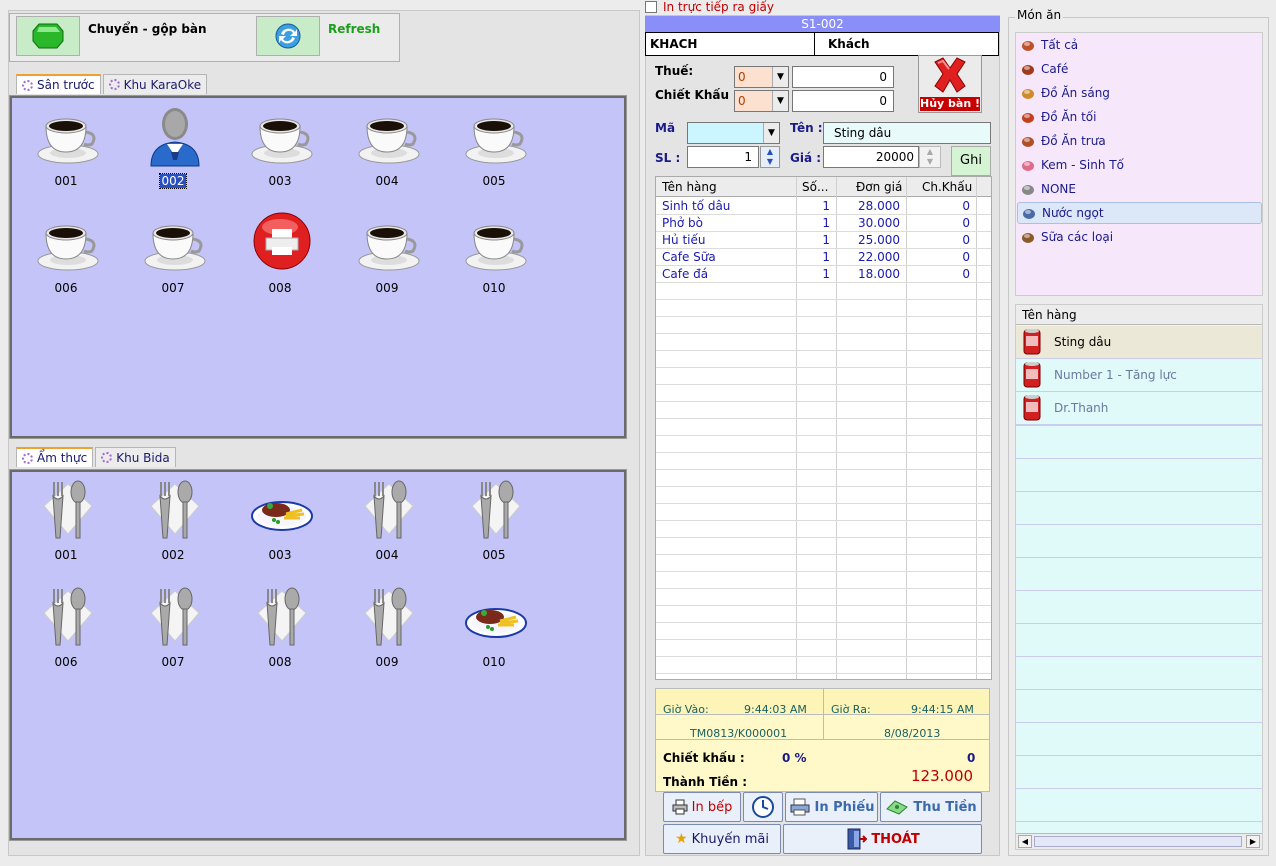 This screenshot has width=1276, height=866. Describe the element at coordinates (387, 528) in the screenshot. I see `zone2-table-004: 004` at that location.